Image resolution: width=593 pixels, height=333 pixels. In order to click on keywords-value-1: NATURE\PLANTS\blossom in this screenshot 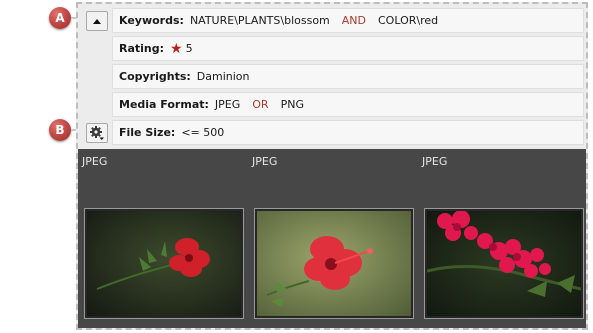, I will do `click(260, 20)`.